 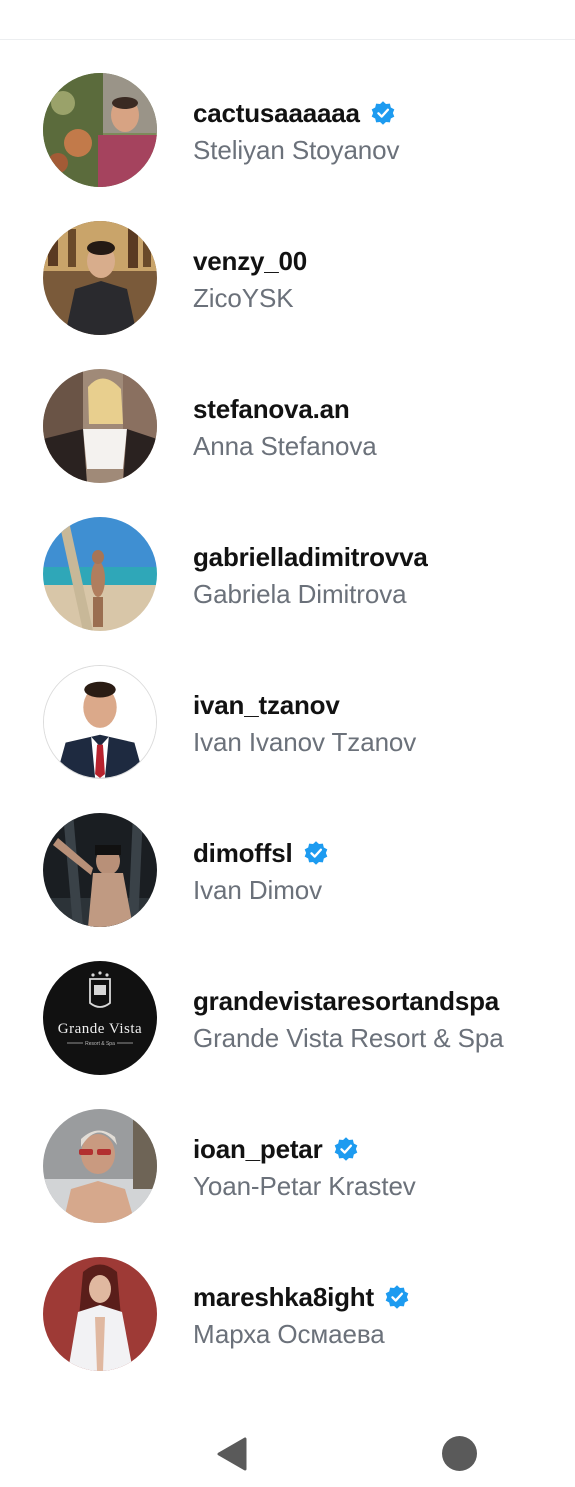 What do you see at coordinates (348, 1038) in the screenshot?
I see `full-name: Grande Vista Resort & Spa` at bounding box center [348, 1038].